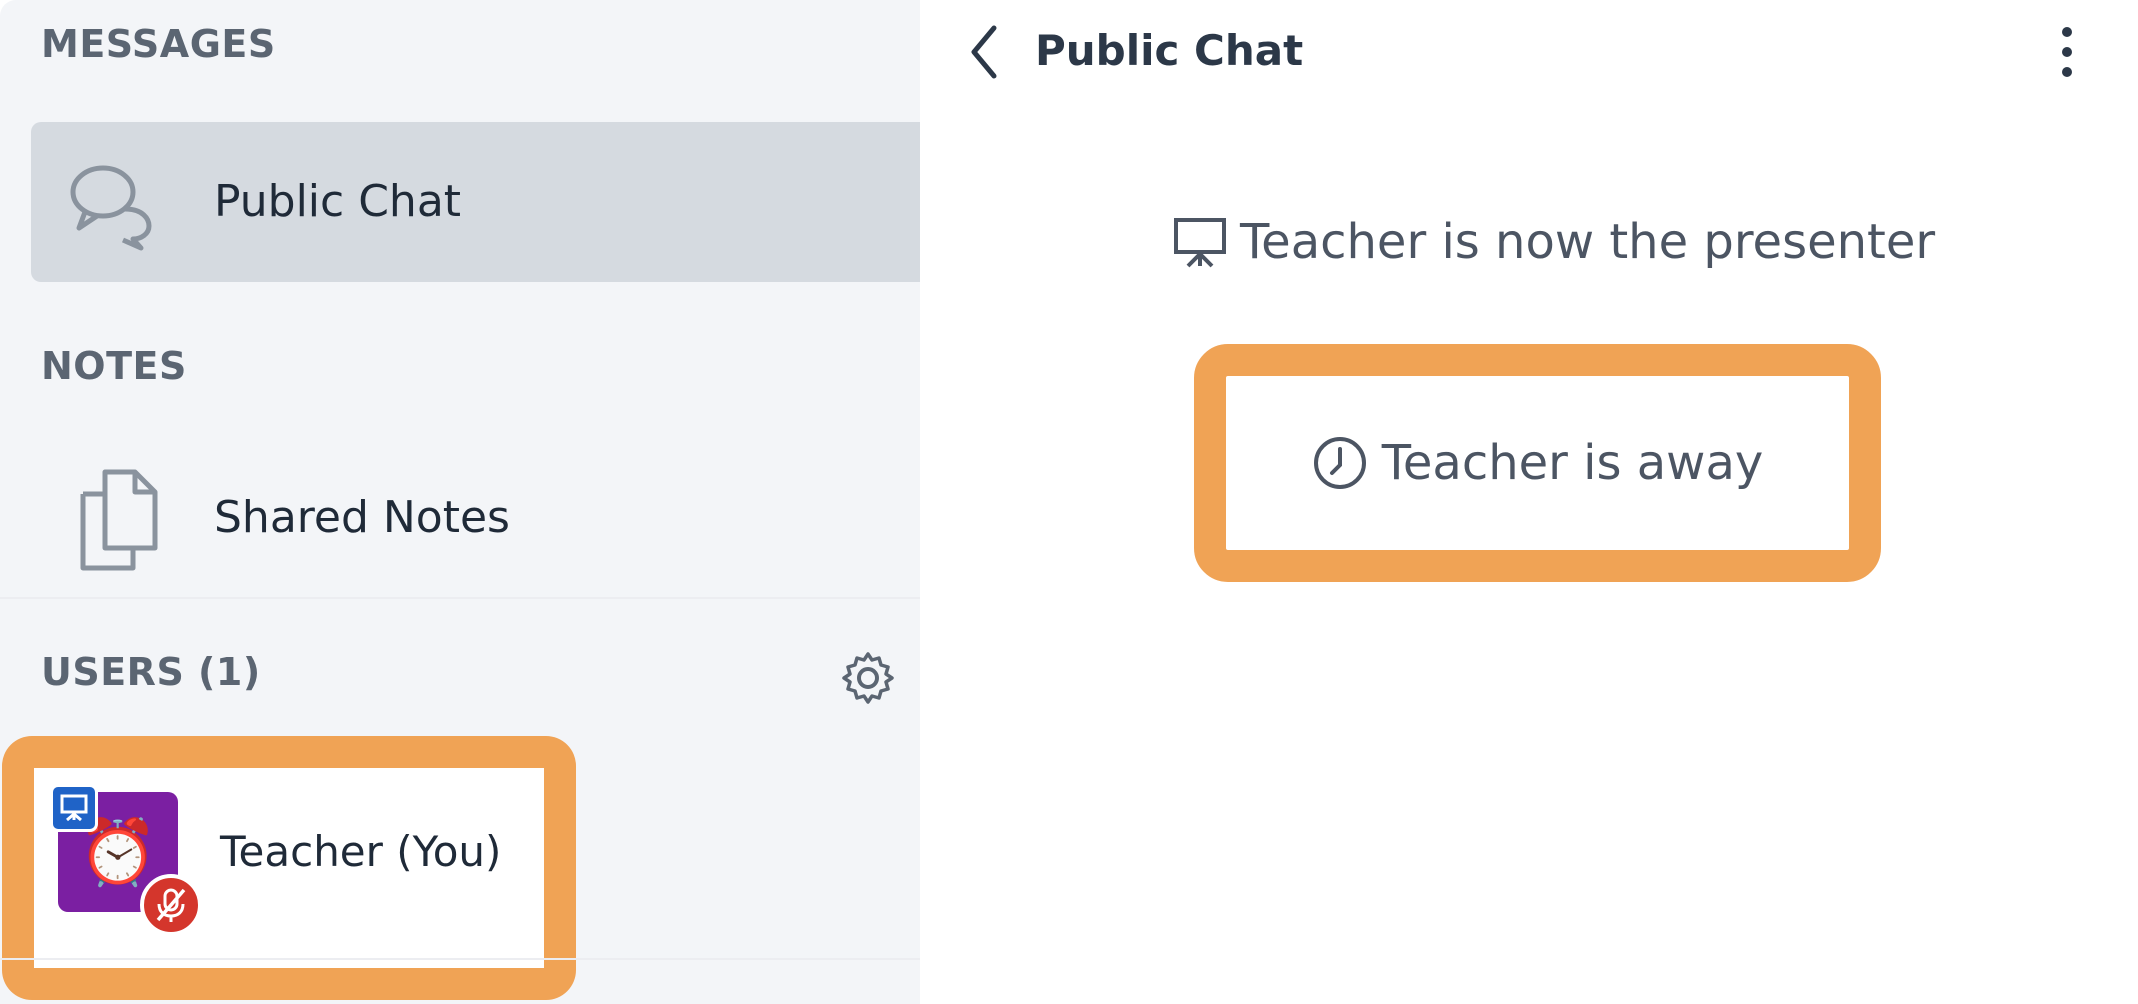  I want to click on muted-microphone-icon, so click(171, 905).